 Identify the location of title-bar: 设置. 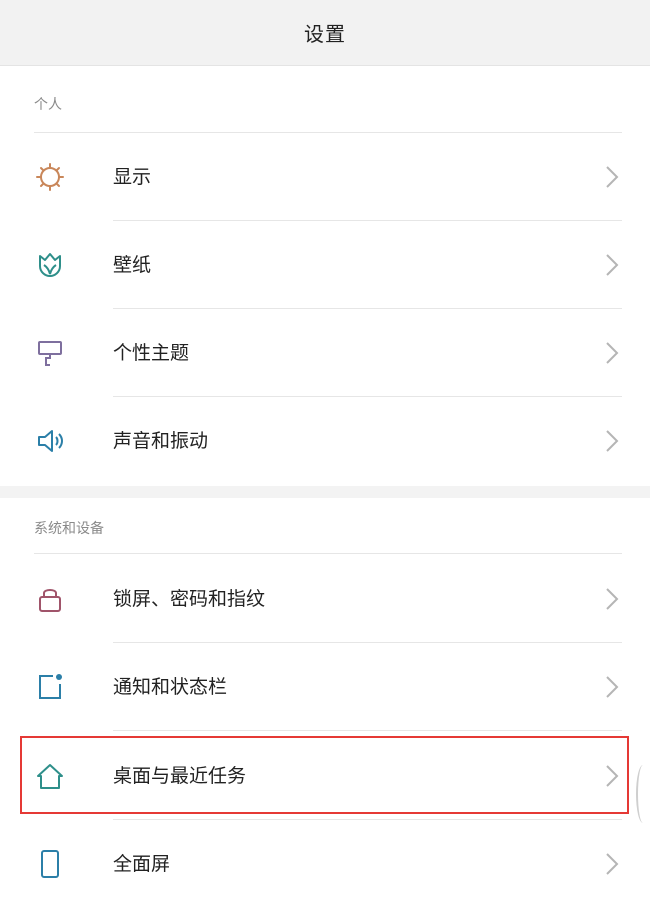
(325, 33).